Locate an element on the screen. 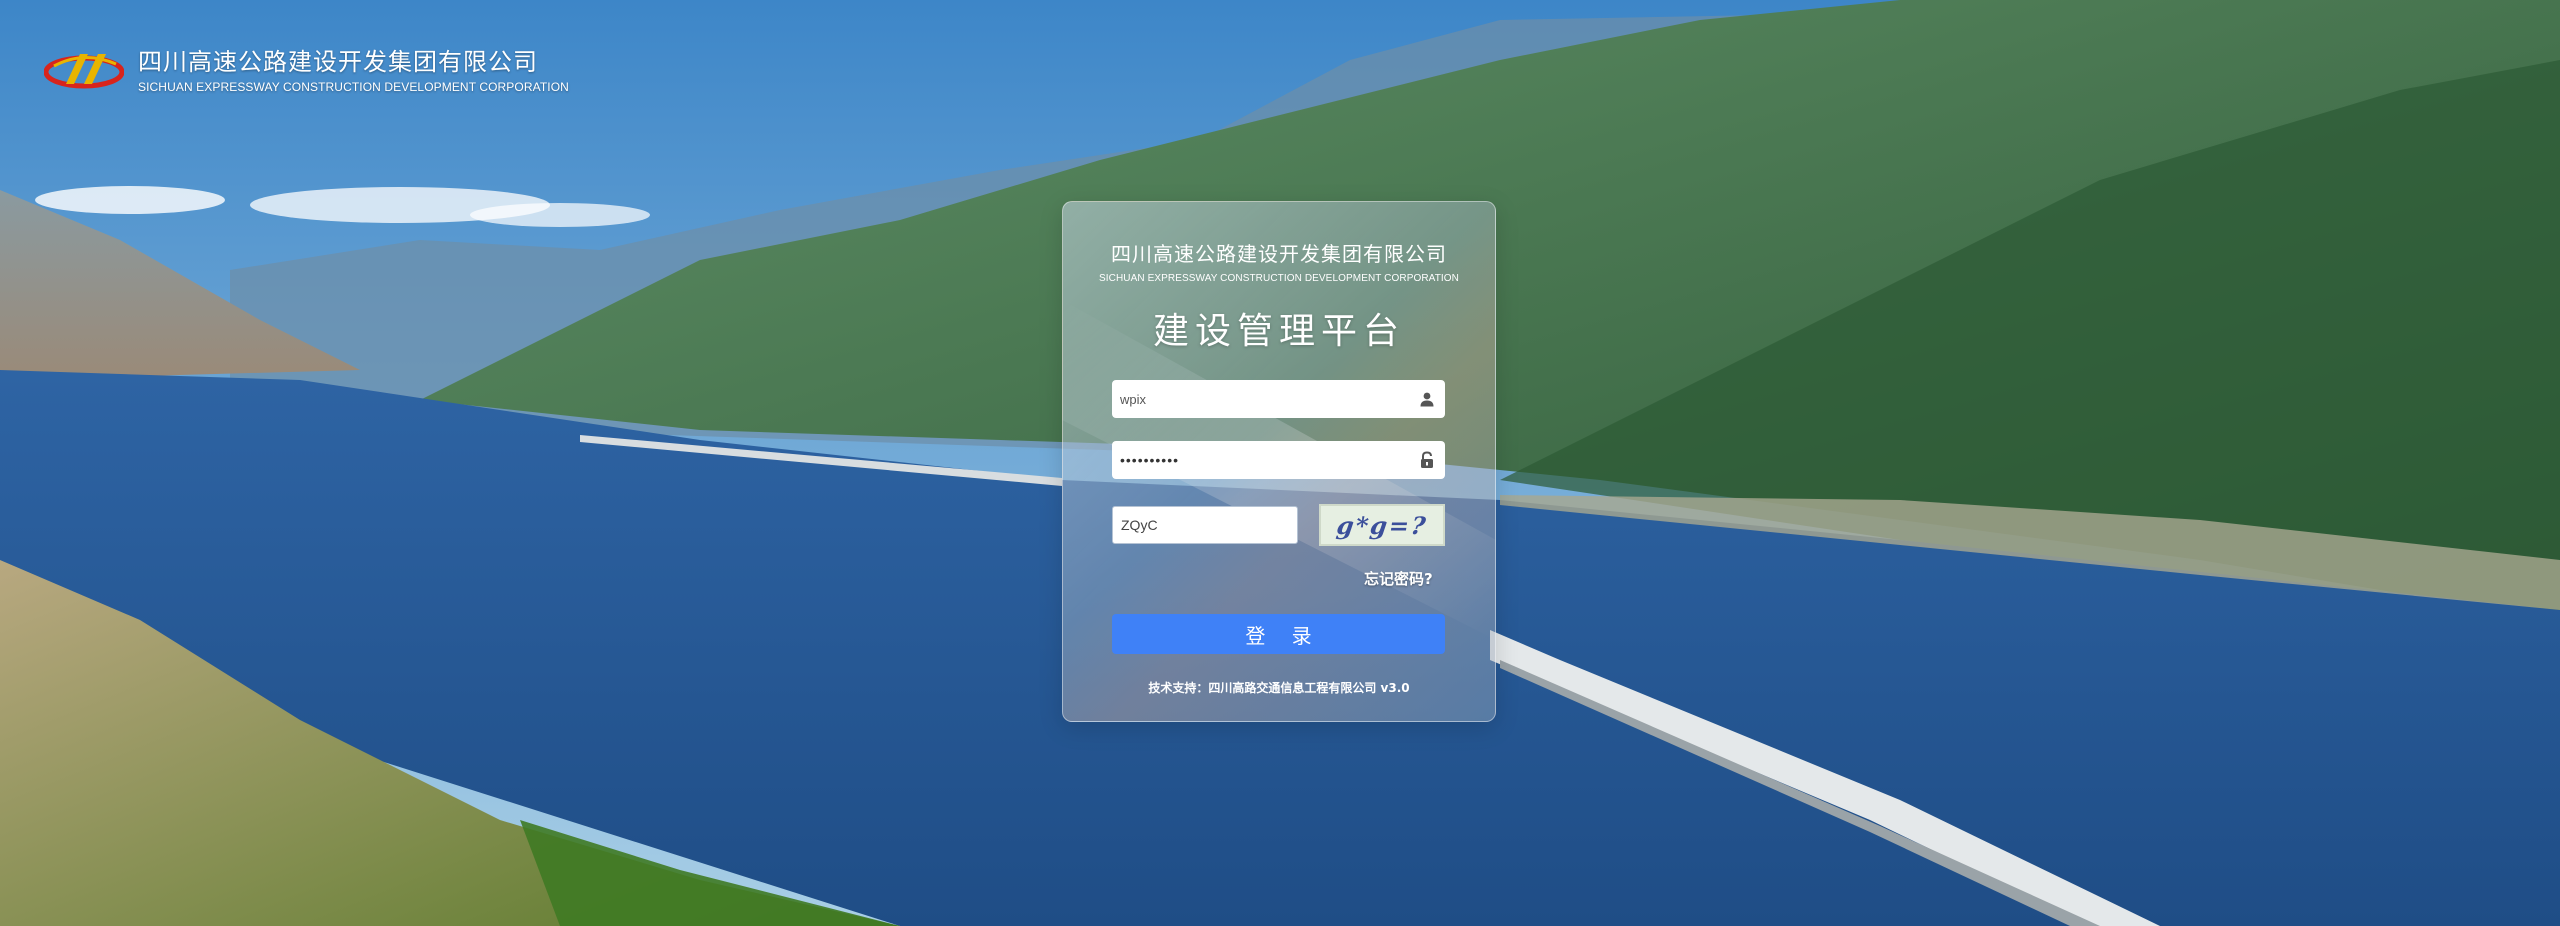  captcha-input is located at coordinates (1205, 525).